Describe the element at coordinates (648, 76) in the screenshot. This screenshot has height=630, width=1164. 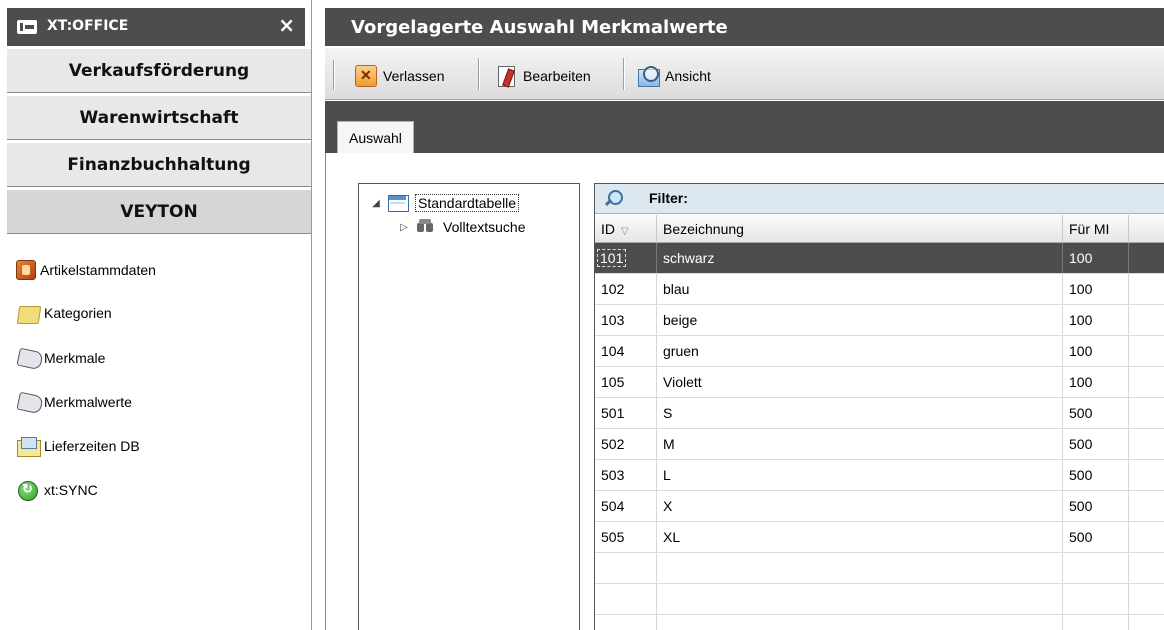
I see `view-magnifier-icon` at that location.